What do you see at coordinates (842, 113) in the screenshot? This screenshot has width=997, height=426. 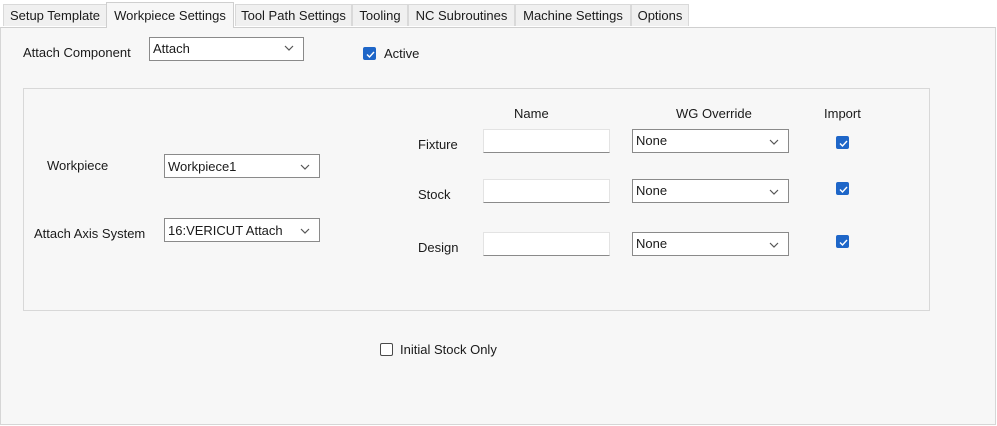 I see `column-header-import: Import` at bounding box center [842, 113].